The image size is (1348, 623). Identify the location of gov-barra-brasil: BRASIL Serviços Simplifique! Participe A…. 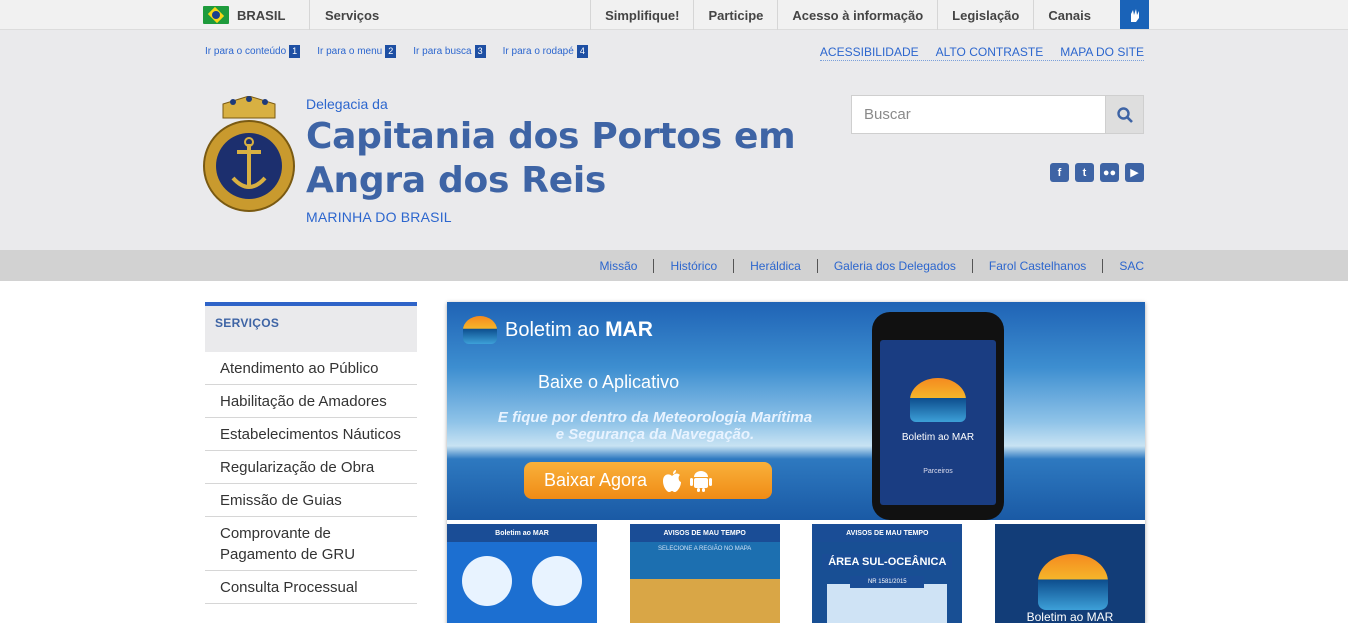
(674, 15).